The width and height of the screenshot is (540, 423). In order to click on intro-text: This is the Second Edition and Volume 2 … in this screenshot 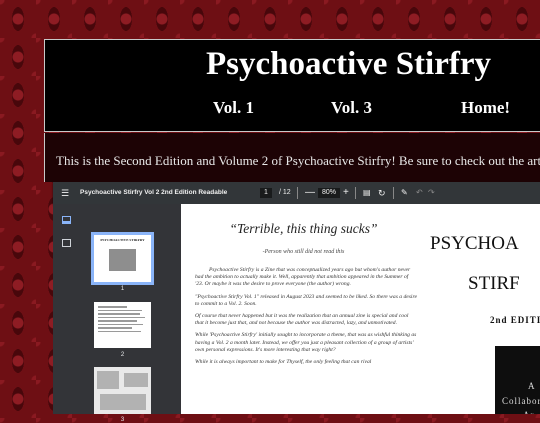, I will do `click(298, 160)`.